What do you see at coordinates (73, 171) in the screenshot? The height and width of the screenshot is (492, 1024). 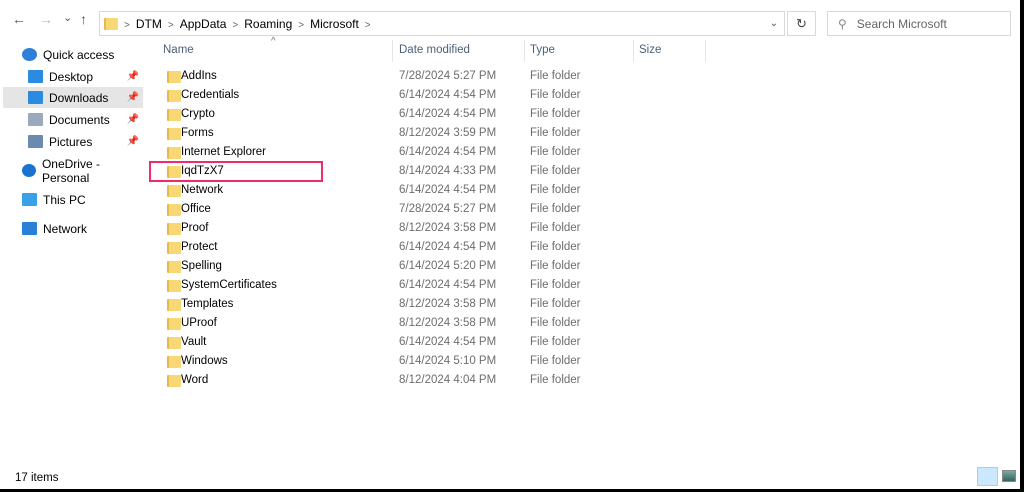 I see `sidebar-item-onedrive-personal: OneDrive - Personal` at bounding box center [73, 171].